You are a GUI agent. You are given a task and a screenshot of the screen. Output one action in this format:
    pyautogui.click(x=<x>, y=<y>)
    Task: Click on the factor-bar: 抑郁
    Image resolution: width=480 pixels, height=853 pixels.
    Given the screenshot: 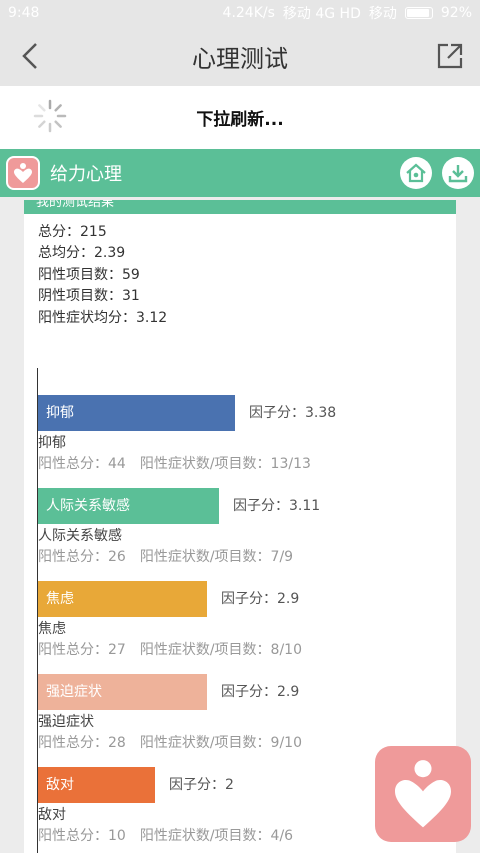 What is the action you would take?
    pyautogui.click(x=136, y=413)
    